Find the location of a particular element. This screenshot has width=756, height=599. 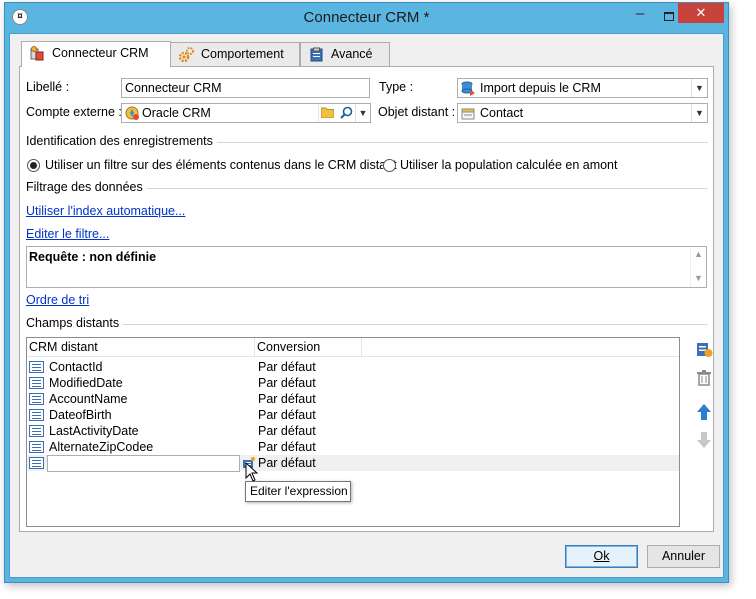

table-row: AlternateZipCodee Par défaut is located at coordinates (353, 447).